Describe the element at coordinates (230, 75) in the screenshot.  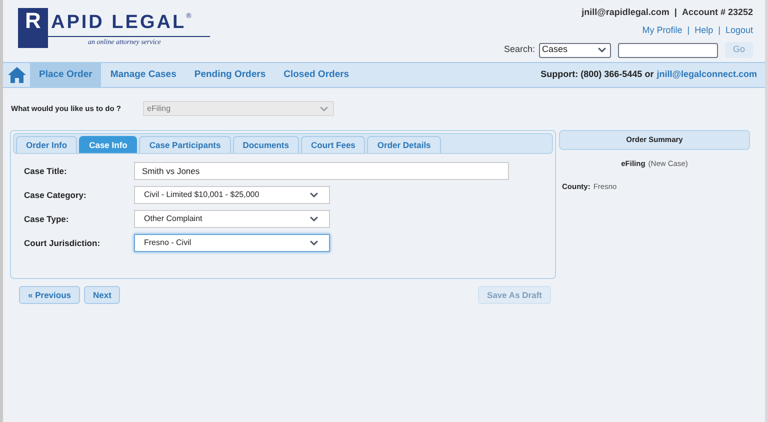
I see `nav-tab: Pending Orders` at that location.